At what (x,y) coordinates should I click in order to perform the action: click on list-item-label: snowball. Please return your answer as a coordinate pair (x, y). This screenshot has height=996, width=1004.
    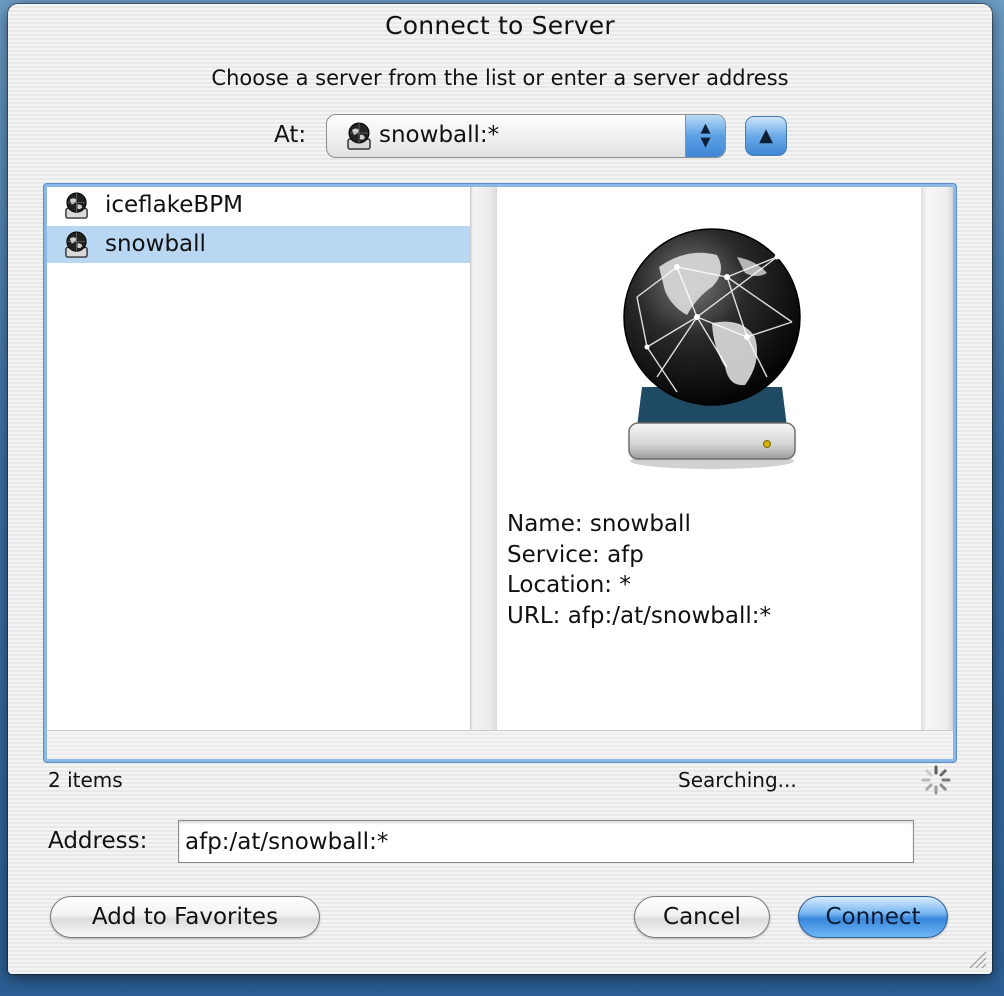
    Looking at the image, I should click on (155, 244).